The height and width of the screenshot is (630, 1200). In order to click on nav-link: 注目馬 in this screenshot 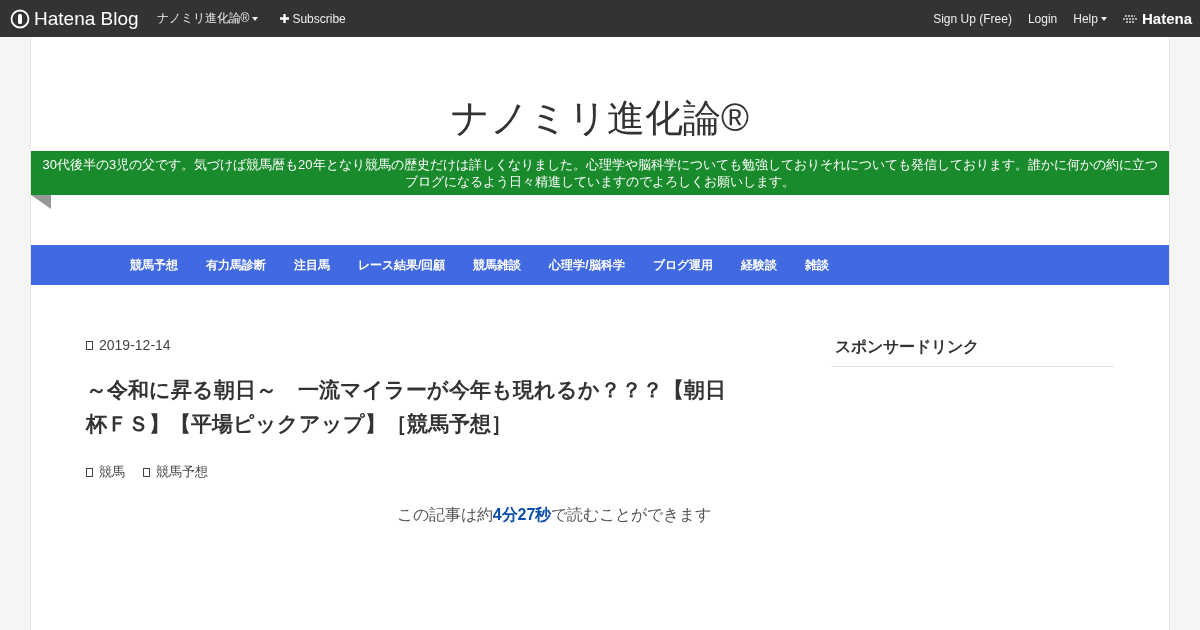, I will do `click(312, 265)`.